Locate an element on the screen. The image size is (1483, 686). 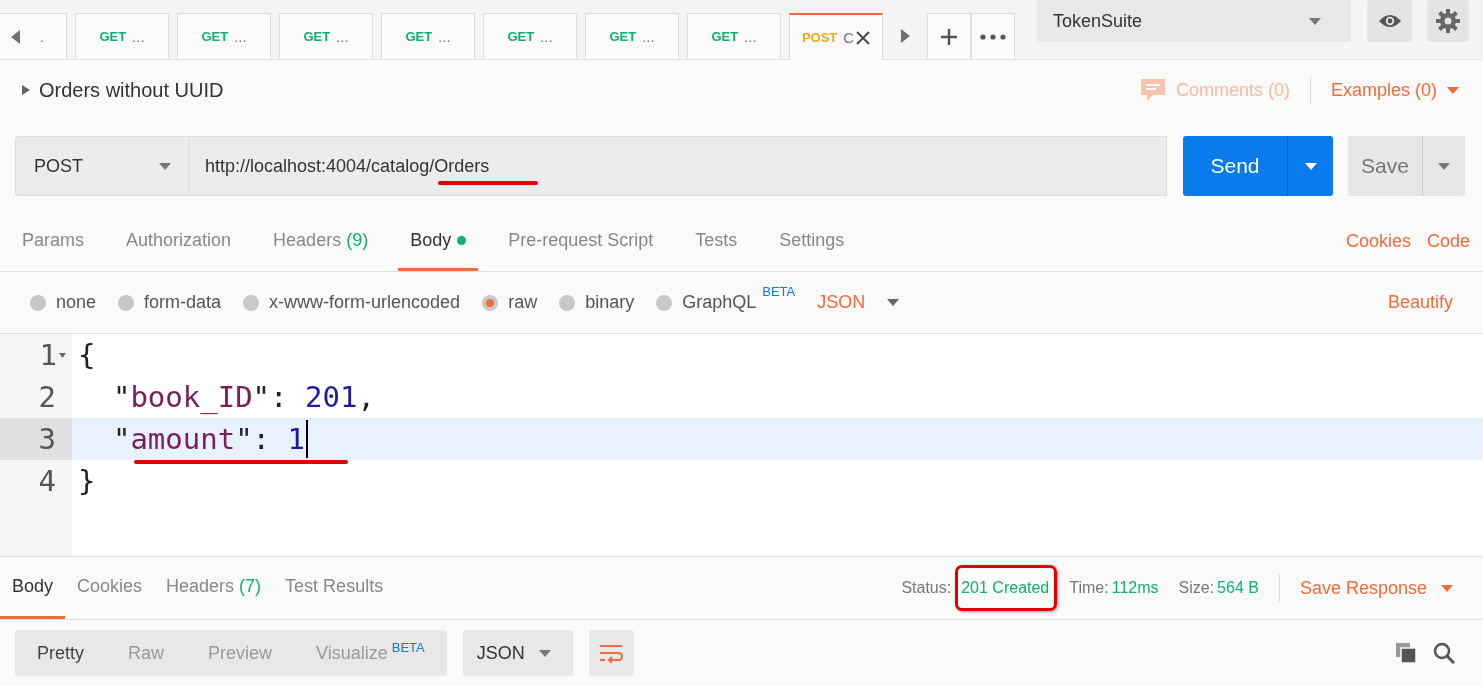
line-number: 3 is located at coordinates (47, 439).